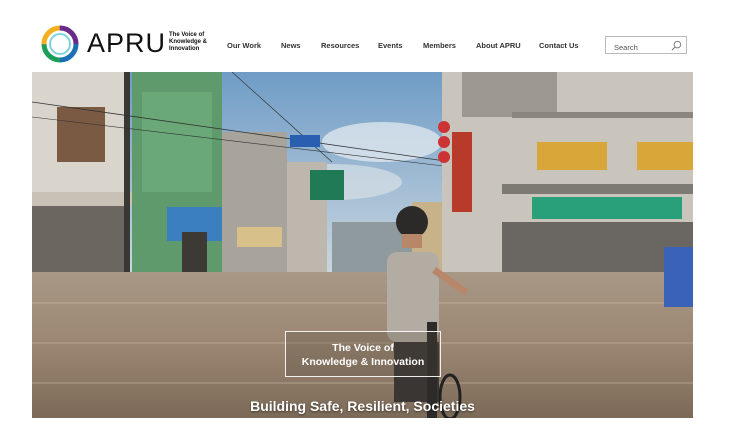  What do you see at coordinates (439, 45) in the screenshot?
I see `nav-item-members: Members` at bounding box center [439, 45].